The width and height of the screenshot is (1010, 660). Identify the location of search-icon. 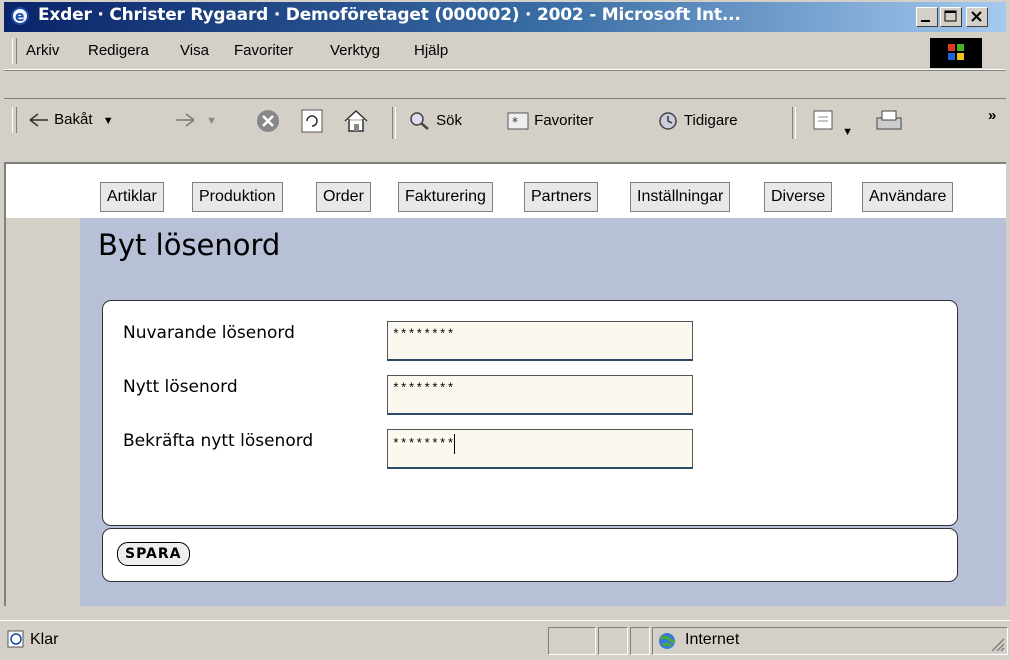
(419, 121).